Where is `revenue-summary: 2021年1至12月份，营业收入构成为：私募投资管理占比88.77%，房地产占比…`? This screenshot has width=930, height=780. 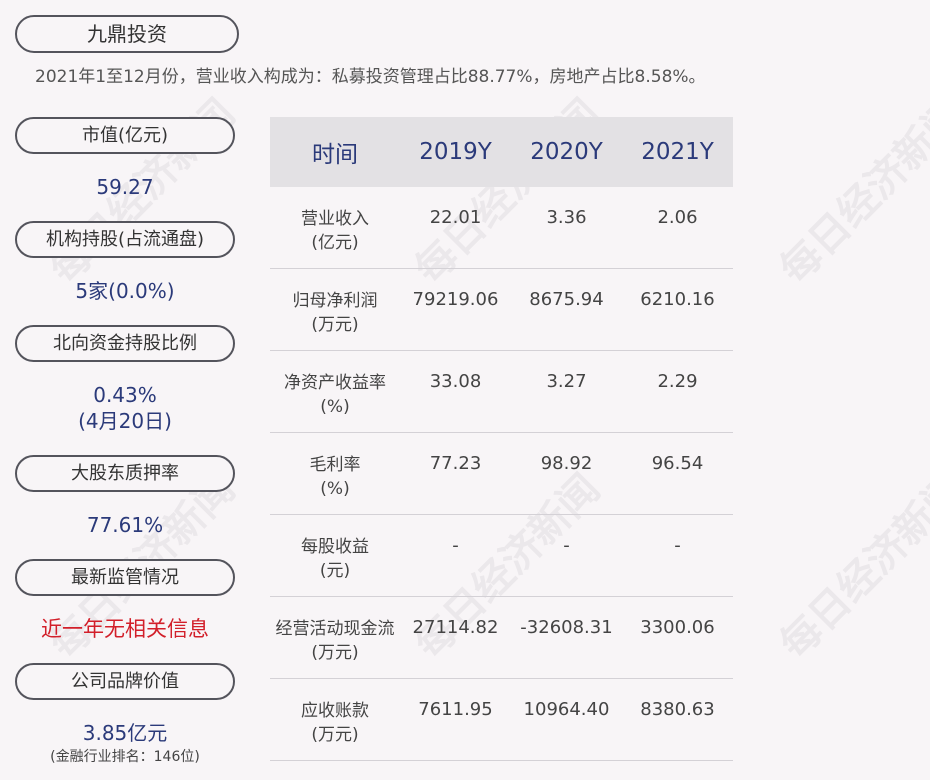
revenue-summary: 2021年1至12月份，营业收入构成为：私募投资管理占比88.77%，房地产占比… is located at coordinates (370, 77).